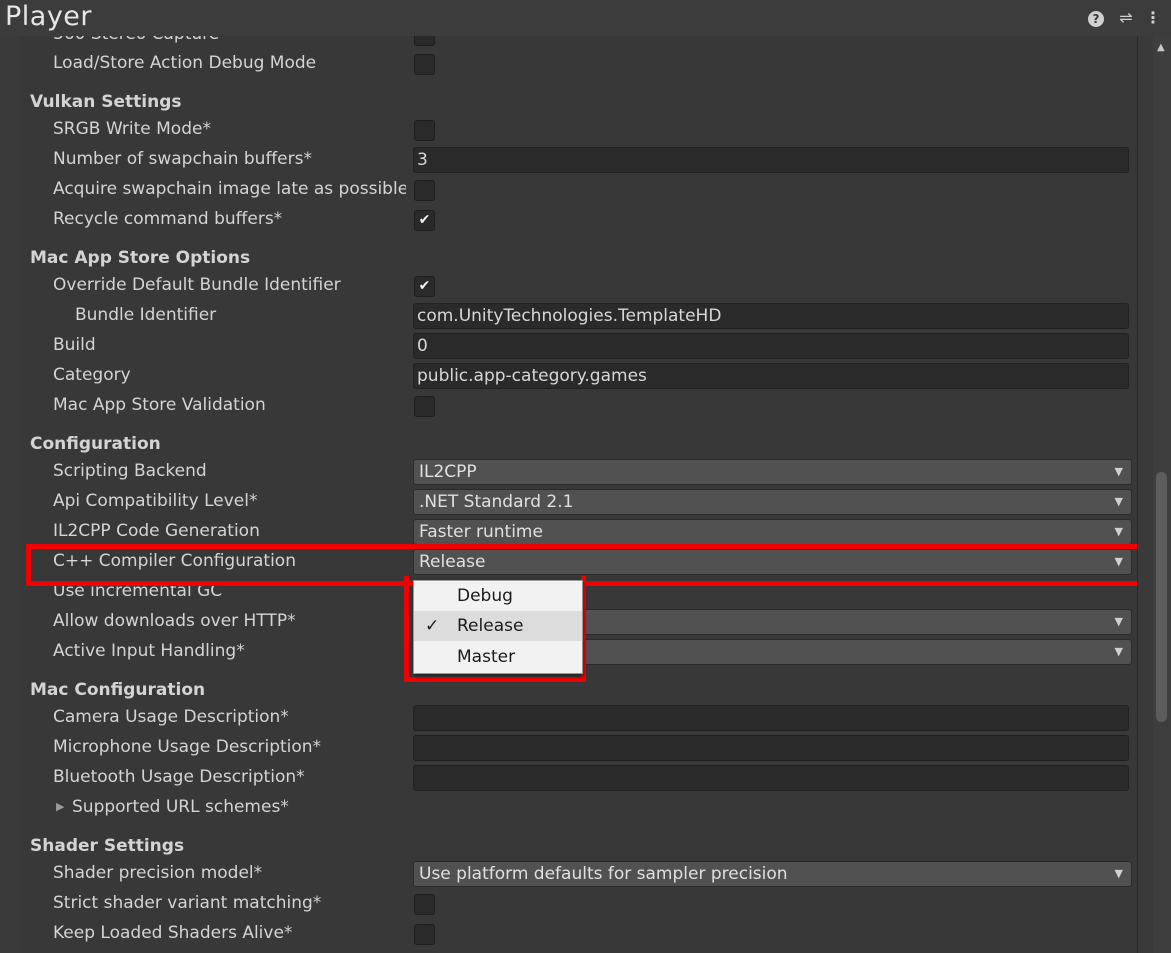 The width and height of the screenshot is (1171, 953). Describe the element at coordinates (156, 531) in the screenshot. I see `setting-label: IL2CPP Code Generation` at that location.